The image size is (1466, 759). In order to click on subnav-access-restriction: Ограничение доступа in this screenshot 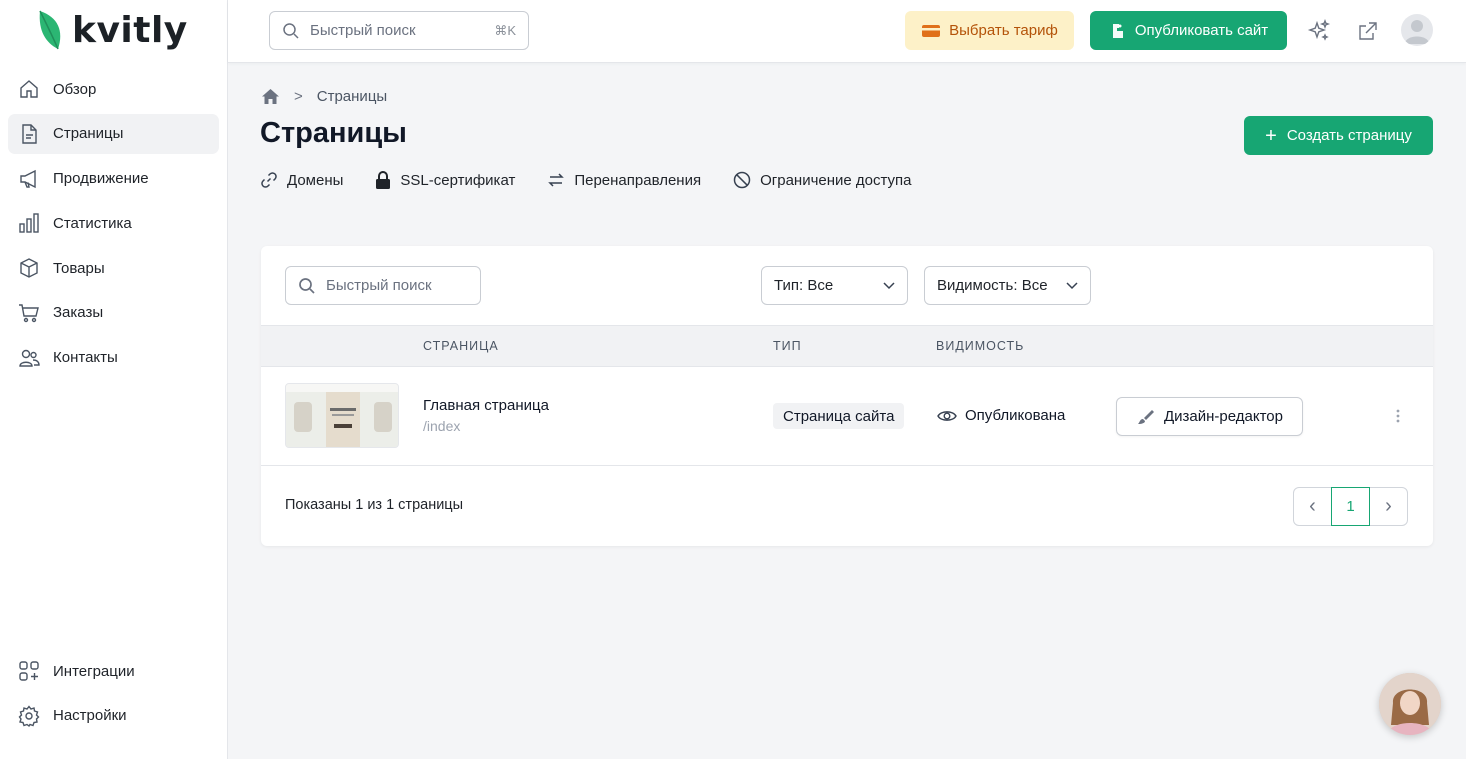, I will do `click(822, 180)`.